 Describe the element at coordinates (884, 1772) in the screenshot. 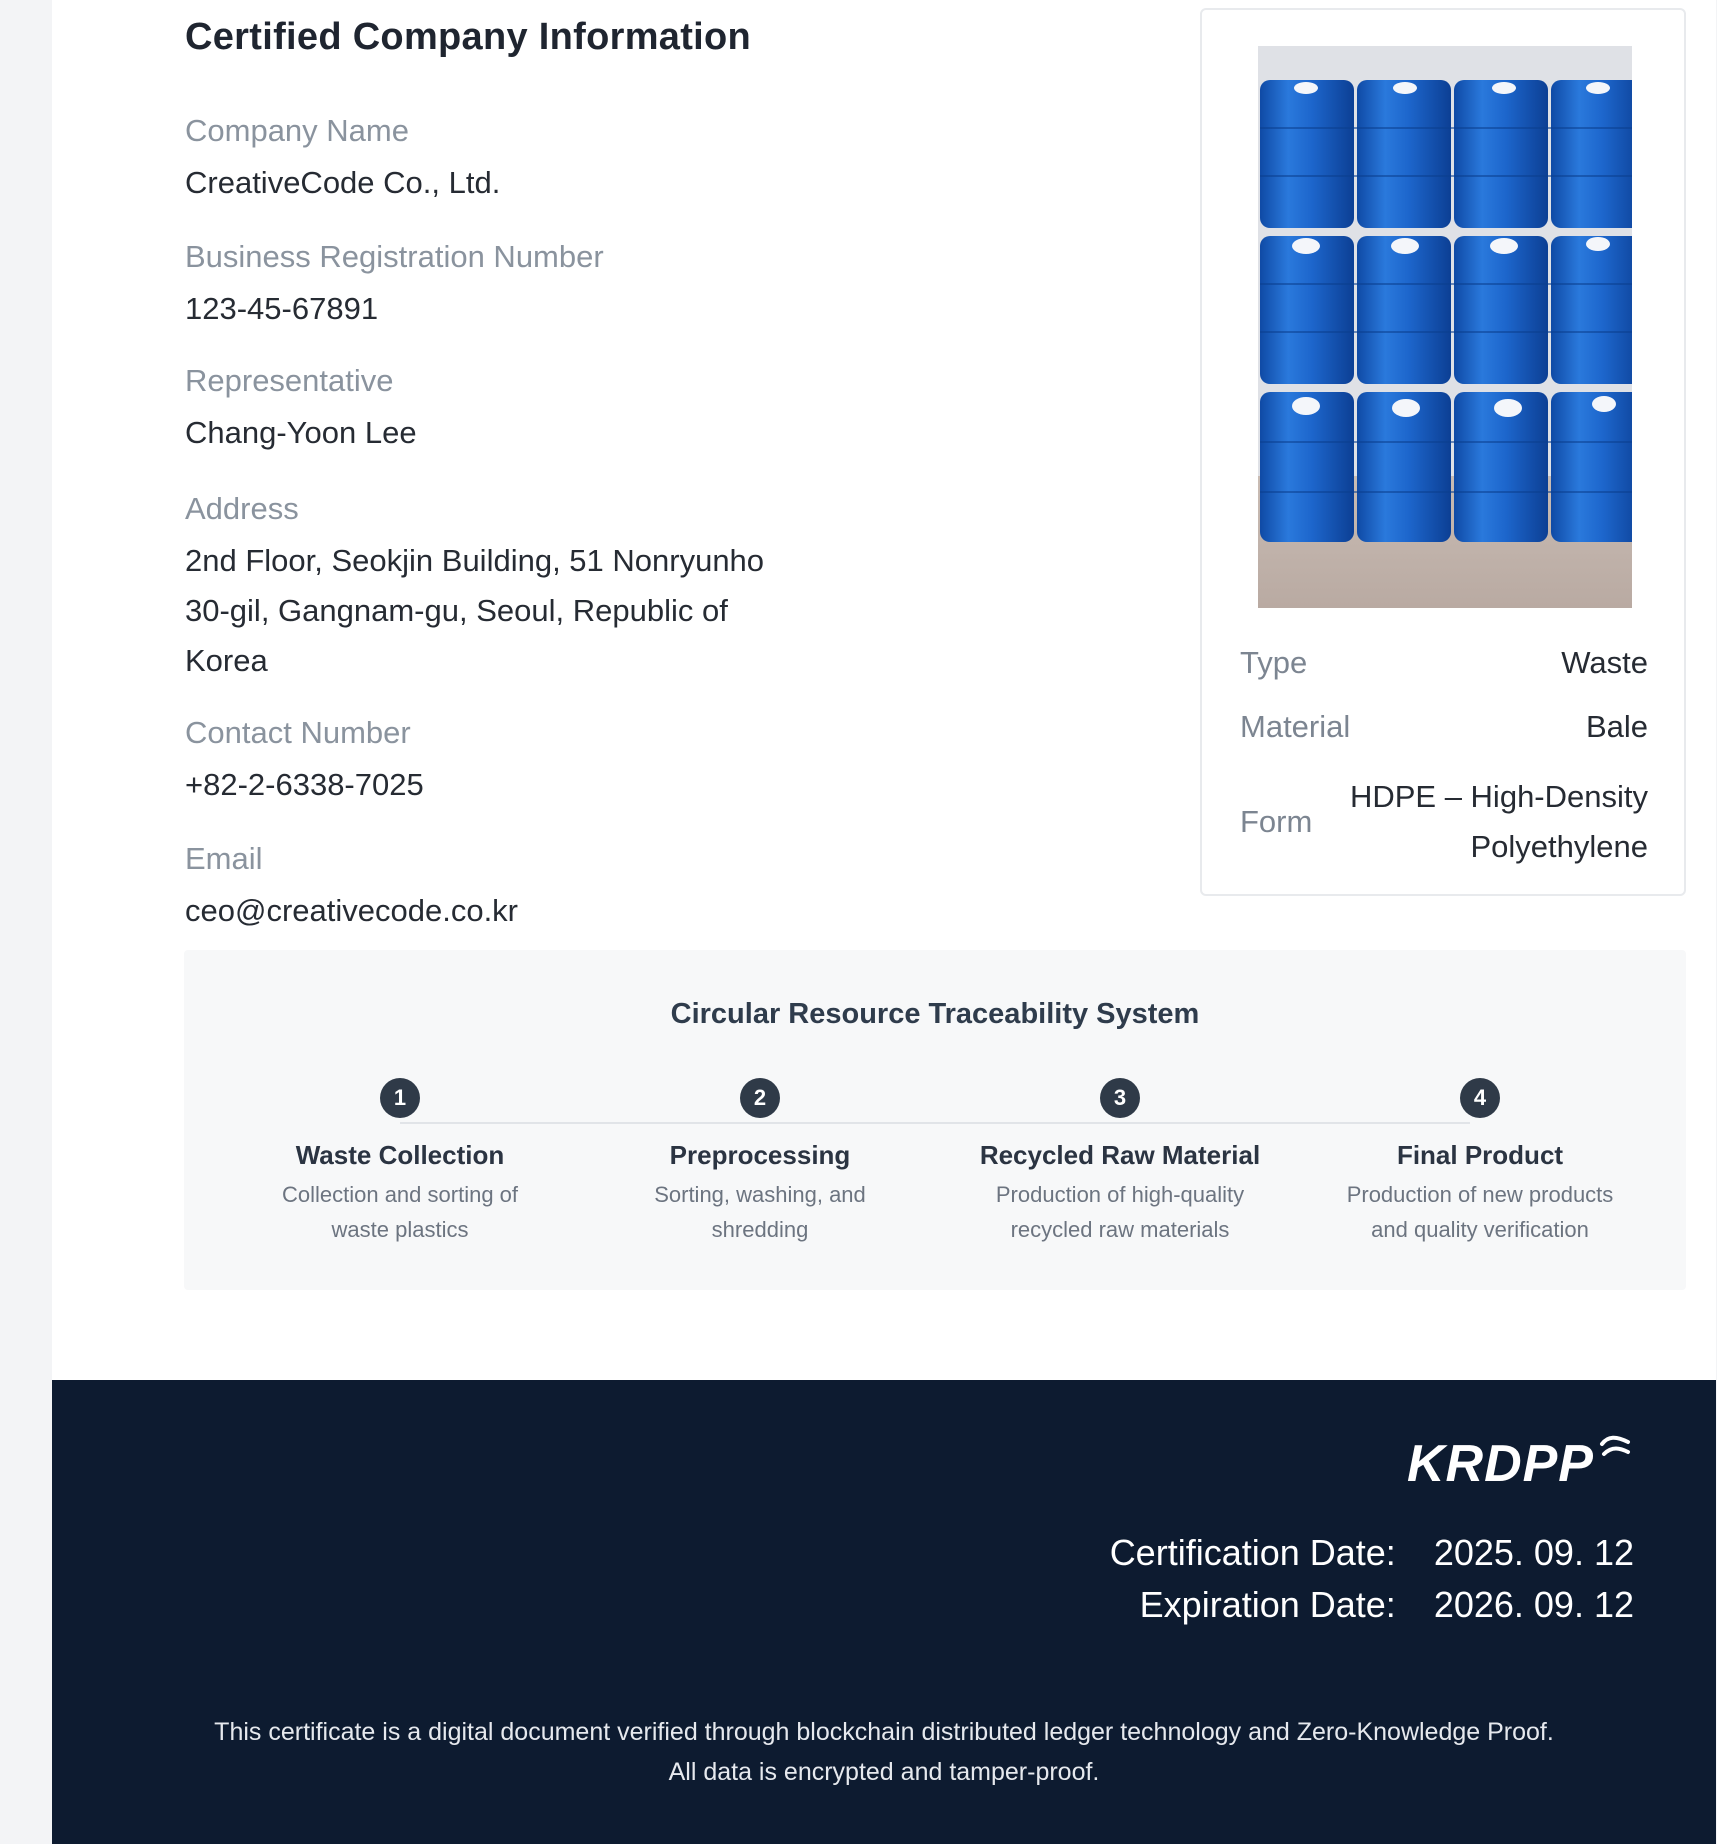

I see `notice-line: All data is encrypted and tamper-proof.` at that location.